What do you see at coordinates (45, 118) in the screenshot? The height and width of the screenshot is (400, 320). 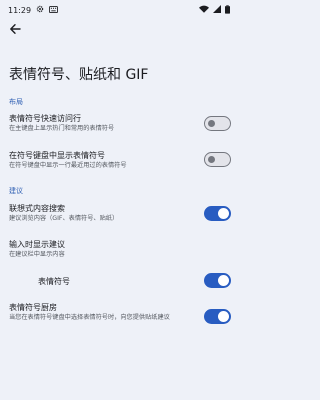 I see `pref-title: 表情符号快速访问行` at bounding box center [45, 118].